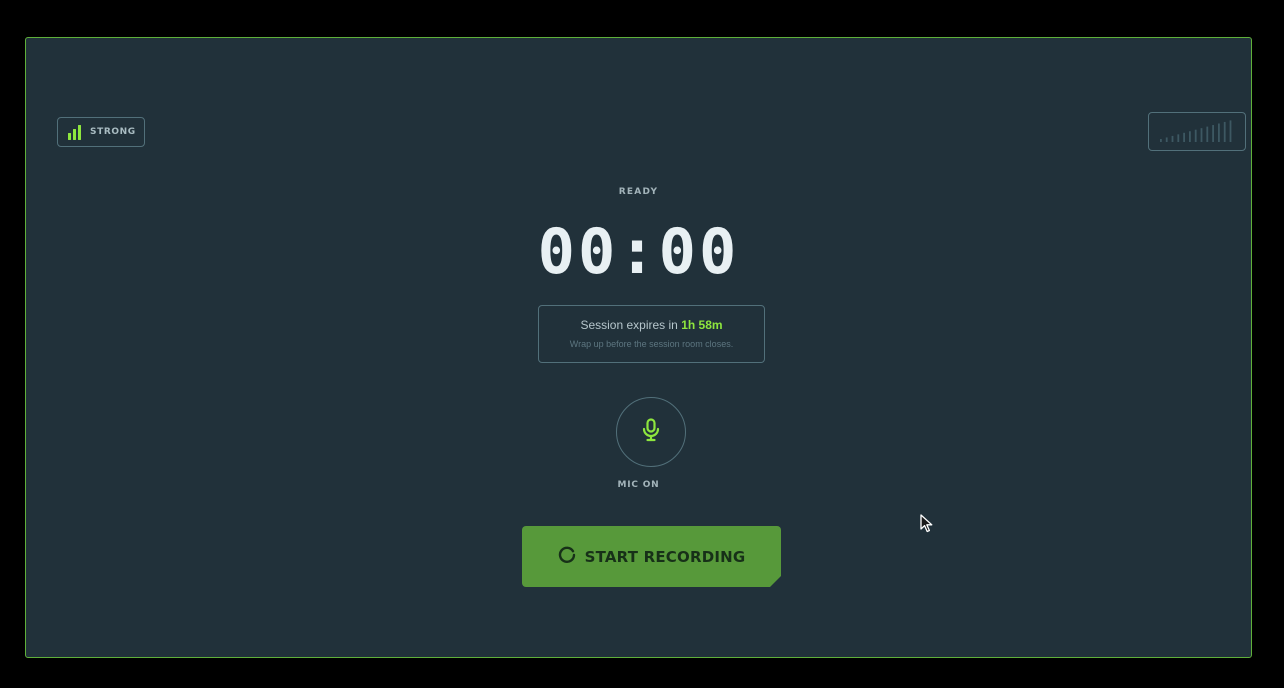 The width and height of the screenshot is (1284, 688). I want to click on spinner-icon, so click(567, 557).